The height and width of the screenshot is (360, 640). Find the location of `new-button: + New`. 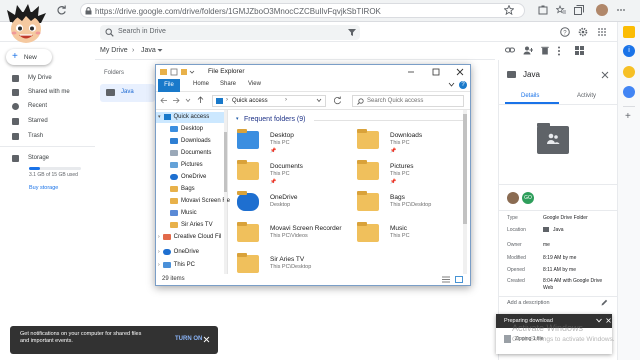

new-button: + New is located at coordinates (29, 57).